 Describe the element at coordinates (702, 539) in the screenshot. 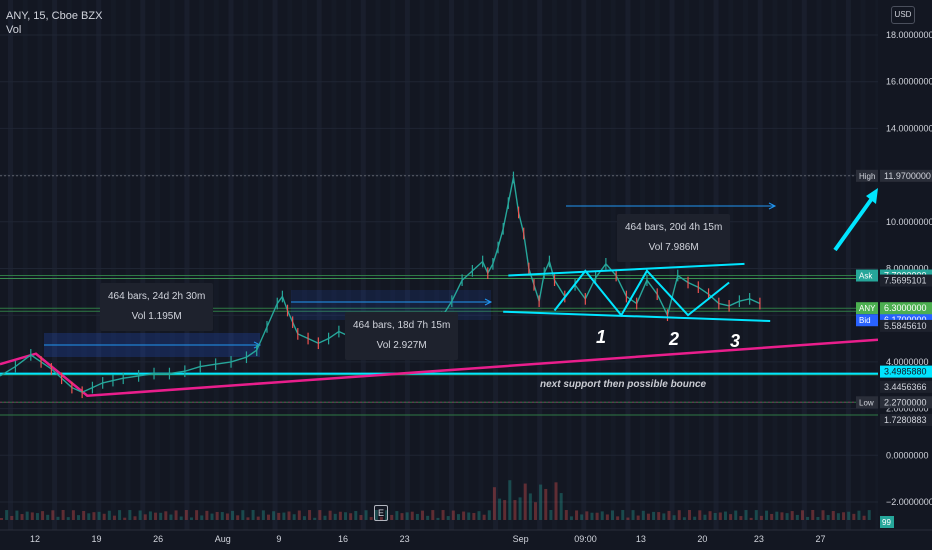

I see `x-tick-label: 20` at that location.